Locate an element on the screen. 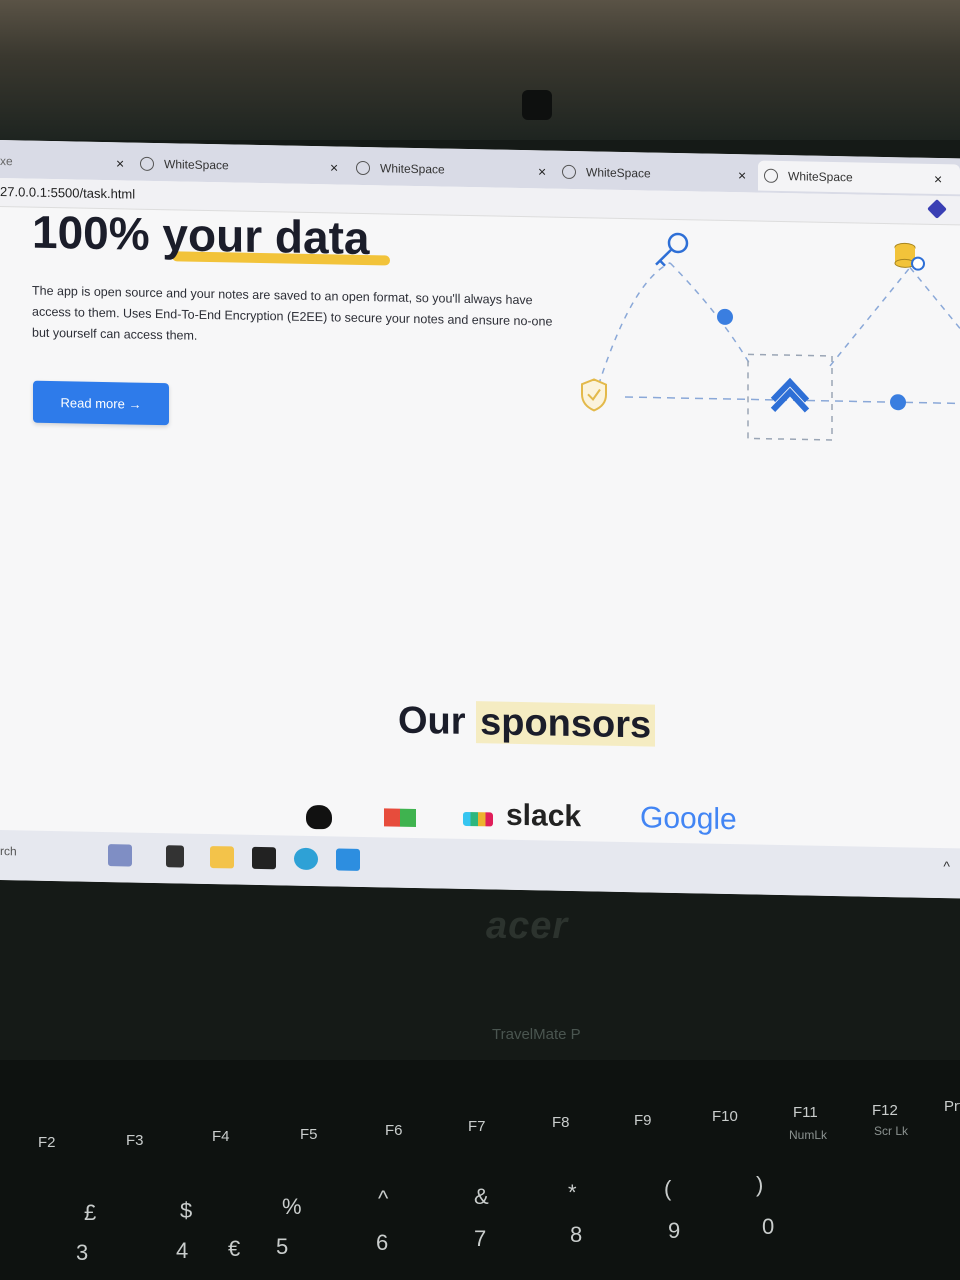  brand-logo: acer is located at coordinates (527, 926).